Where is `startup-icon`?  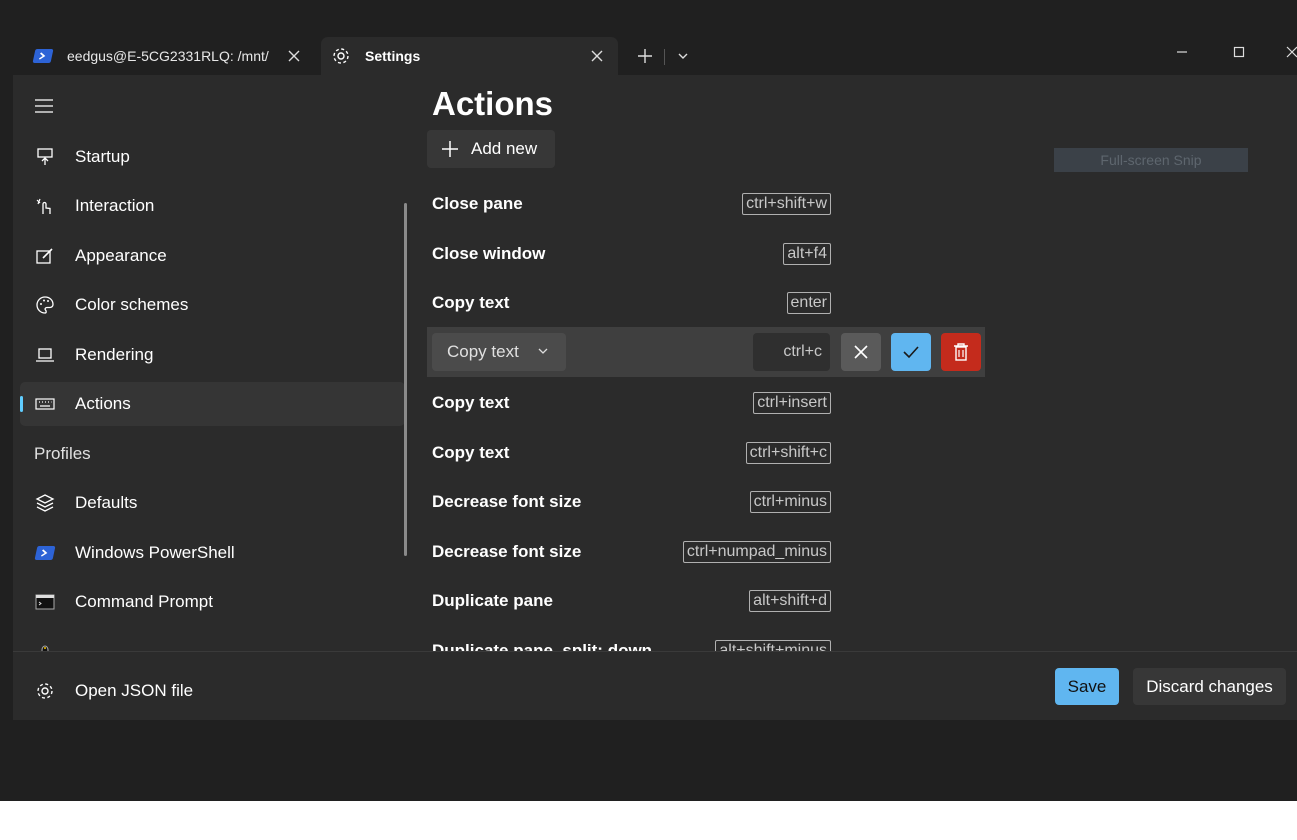
startup-icon is located at coordinates (45, 157).